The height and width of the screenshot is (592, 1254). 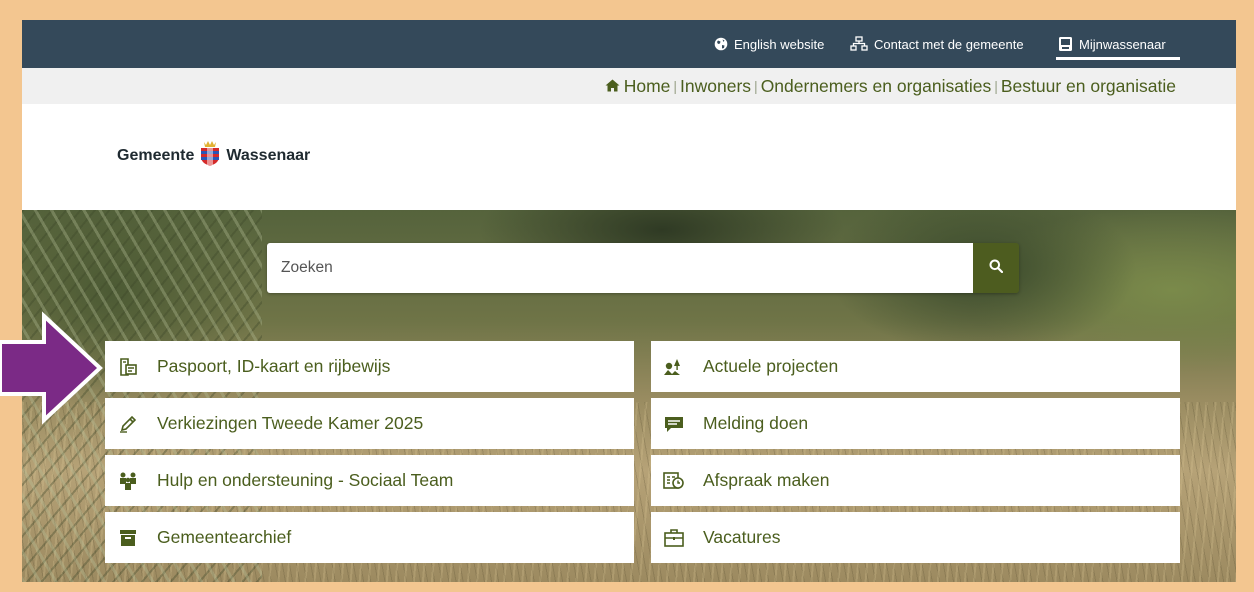 What do you see at coordinates (876, 86) in the screenshot?
I see `nav-ondernemers: Ondernemers en organisaties` at bounding box center [876, 86].